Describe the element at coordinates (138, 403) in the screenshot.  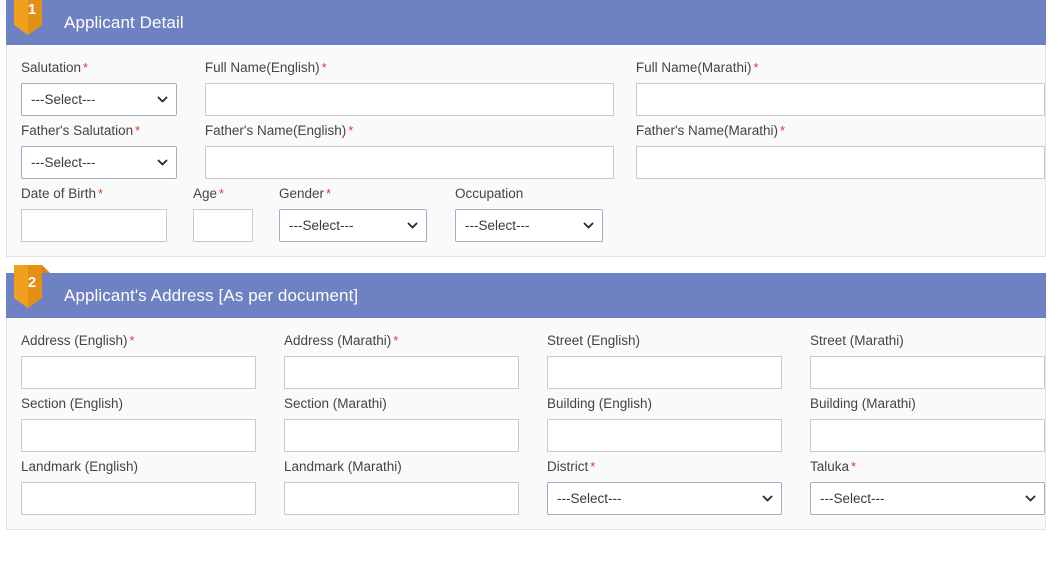
I see `label-section-english: Section (English)` at that location.